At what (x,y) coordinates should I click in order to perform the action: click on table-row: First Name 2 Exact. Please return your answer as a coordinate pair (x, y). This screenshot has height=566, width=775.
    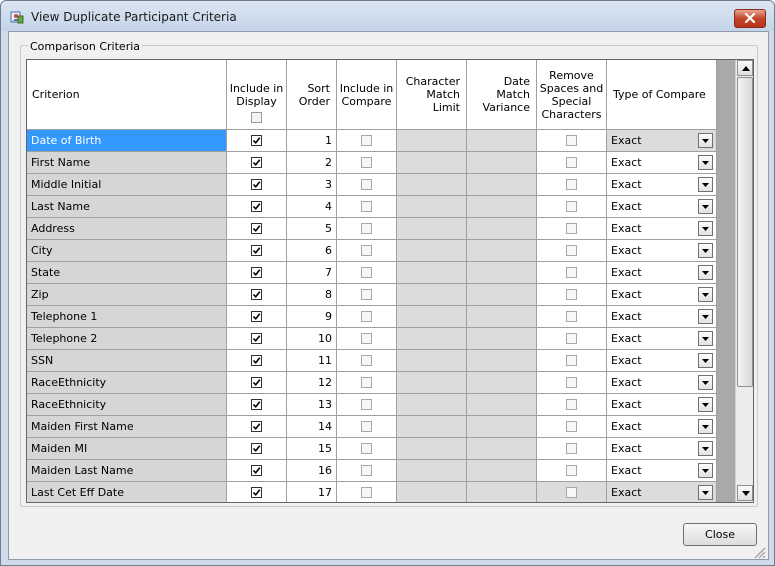
    Looking at the image, I should click on (381, 163).